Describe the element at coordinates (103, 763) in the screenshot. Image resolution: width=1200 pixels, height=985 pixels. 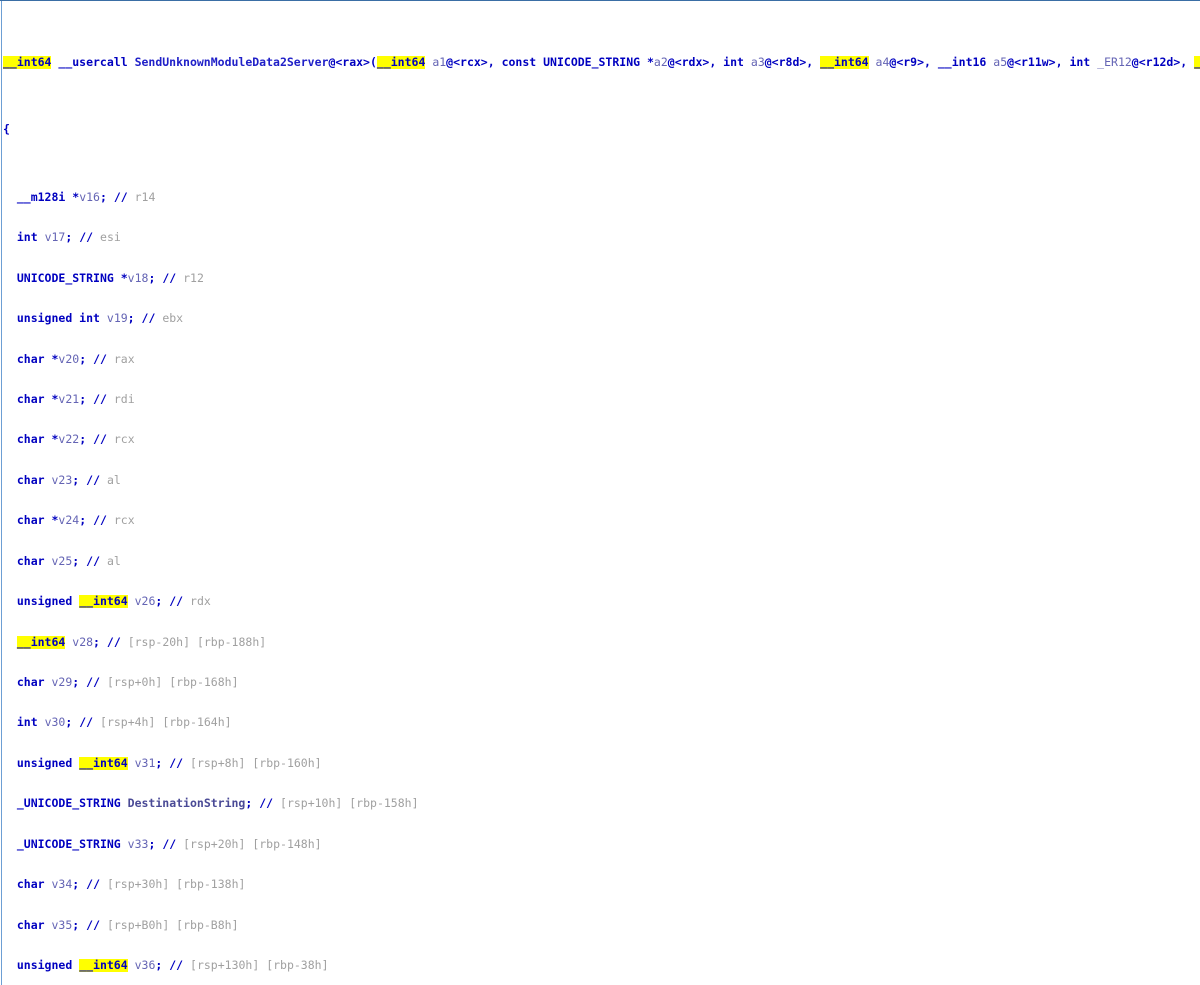
I see `highlight-int64-v31: __int64` at that location.